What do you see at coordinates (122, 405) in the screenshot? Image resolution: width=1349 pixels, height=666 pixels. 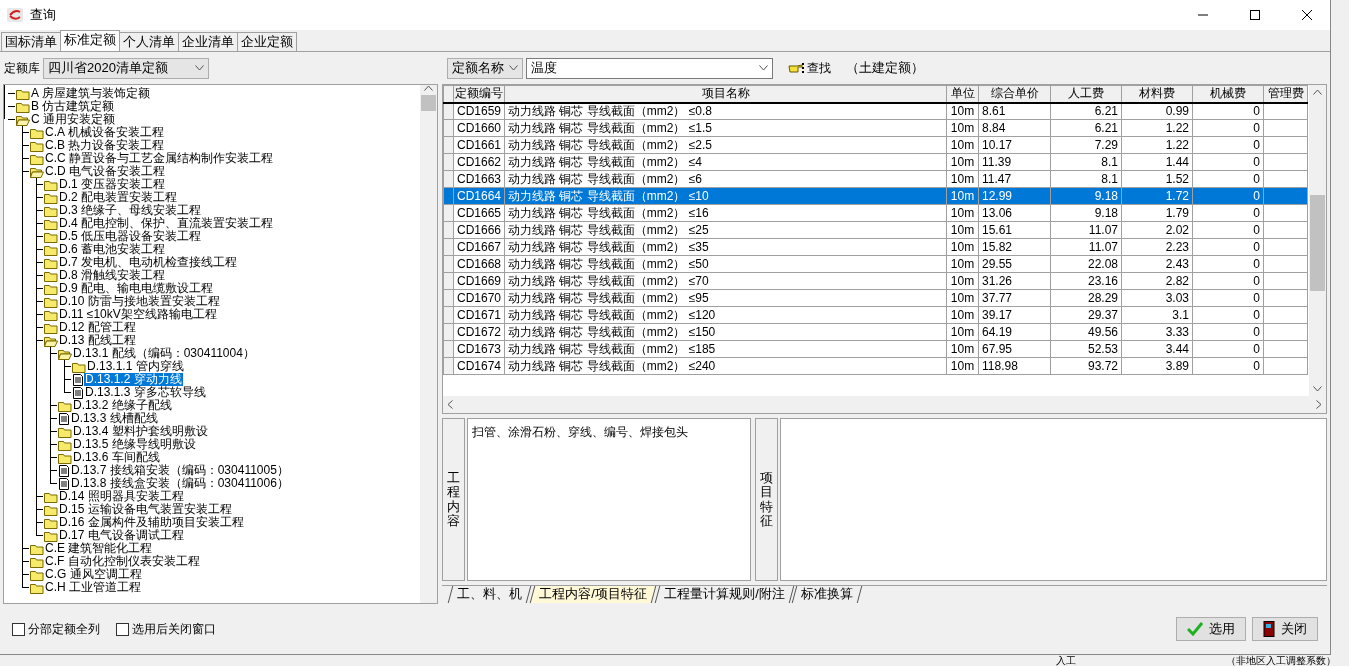 I see `tree-item: D.13.2 绝缘子配线` at bounding box center [122, 405].